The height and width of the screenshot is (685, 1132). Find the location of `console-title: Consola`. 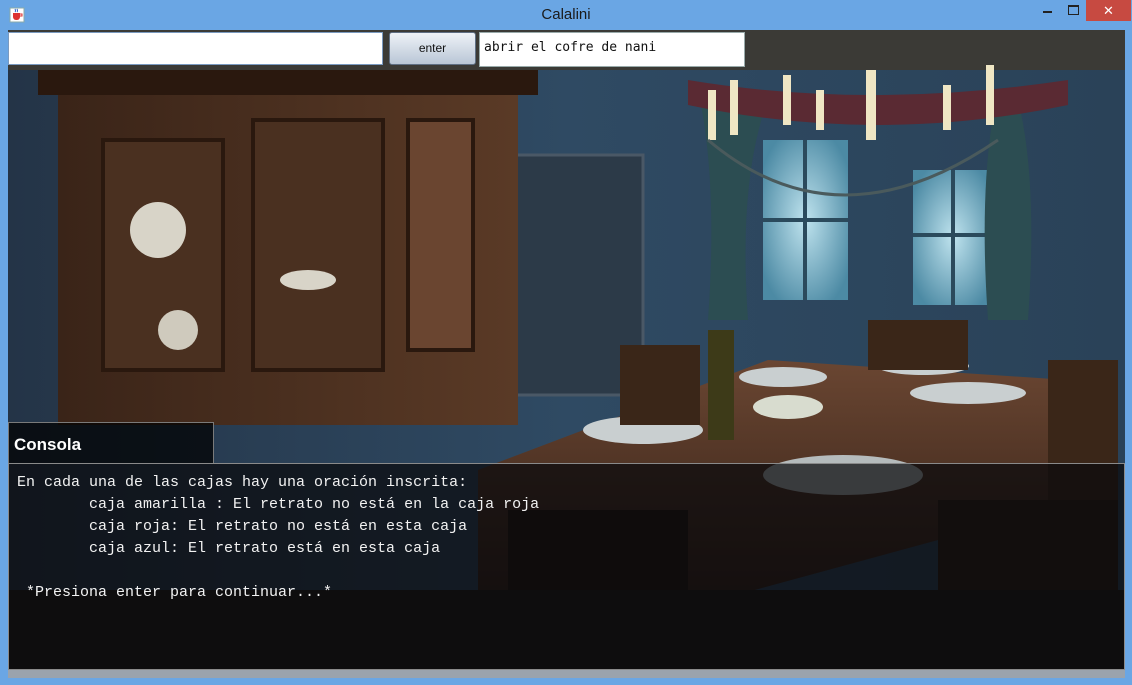

console-title: Consola is located at coordinates (111, 443).